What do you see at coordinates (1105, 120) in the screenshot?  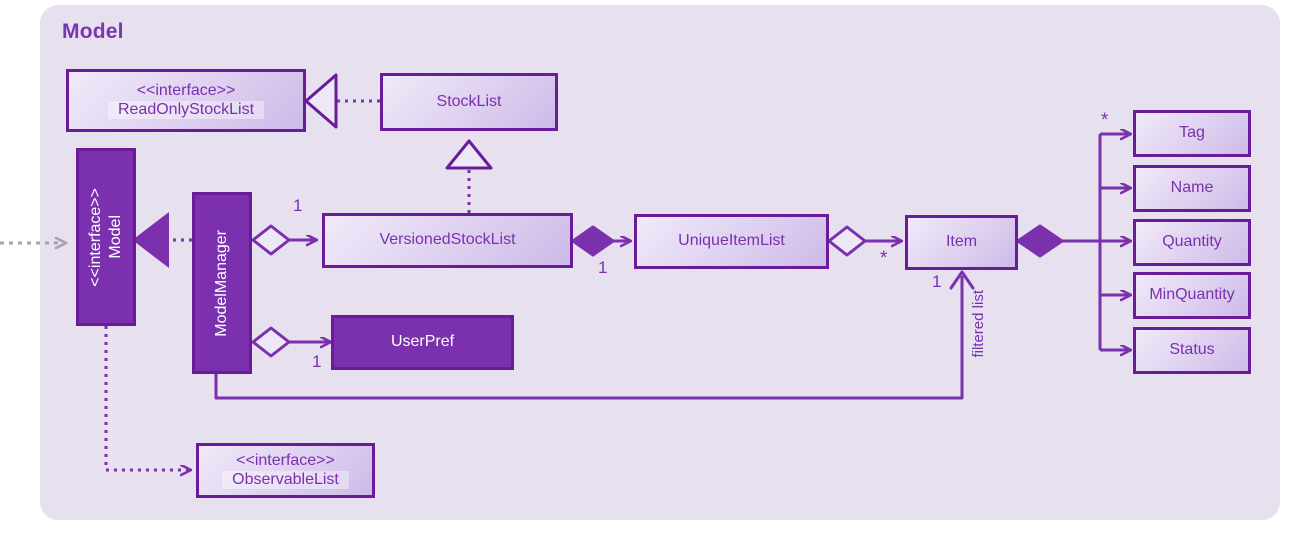 I see `multiplicity-item-tag: *` at bounding box center [1105, 120].